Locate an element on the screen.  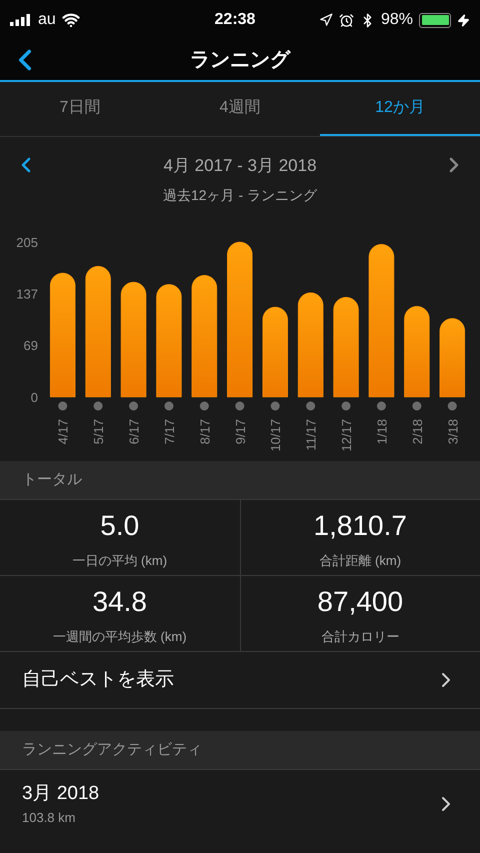
location-icon is located at coordinates (325, 20).